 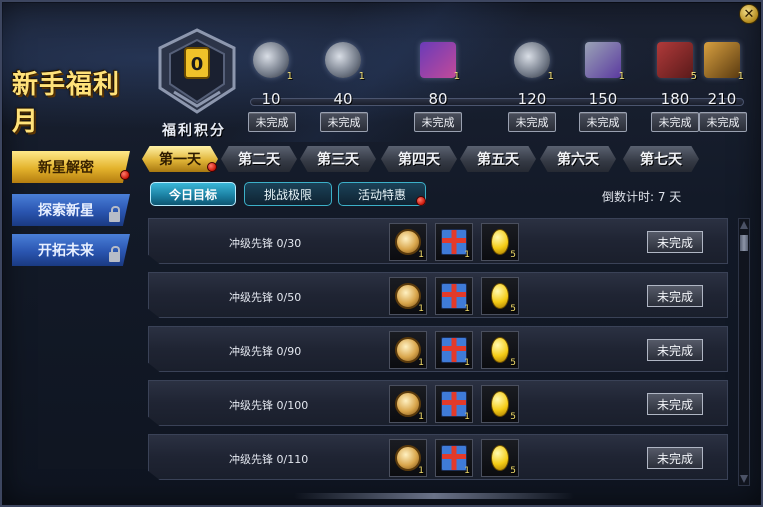 I want to click on task-row: 冲级先锋 0/50 1 1 5 未完成, so click(x=438, y=295).